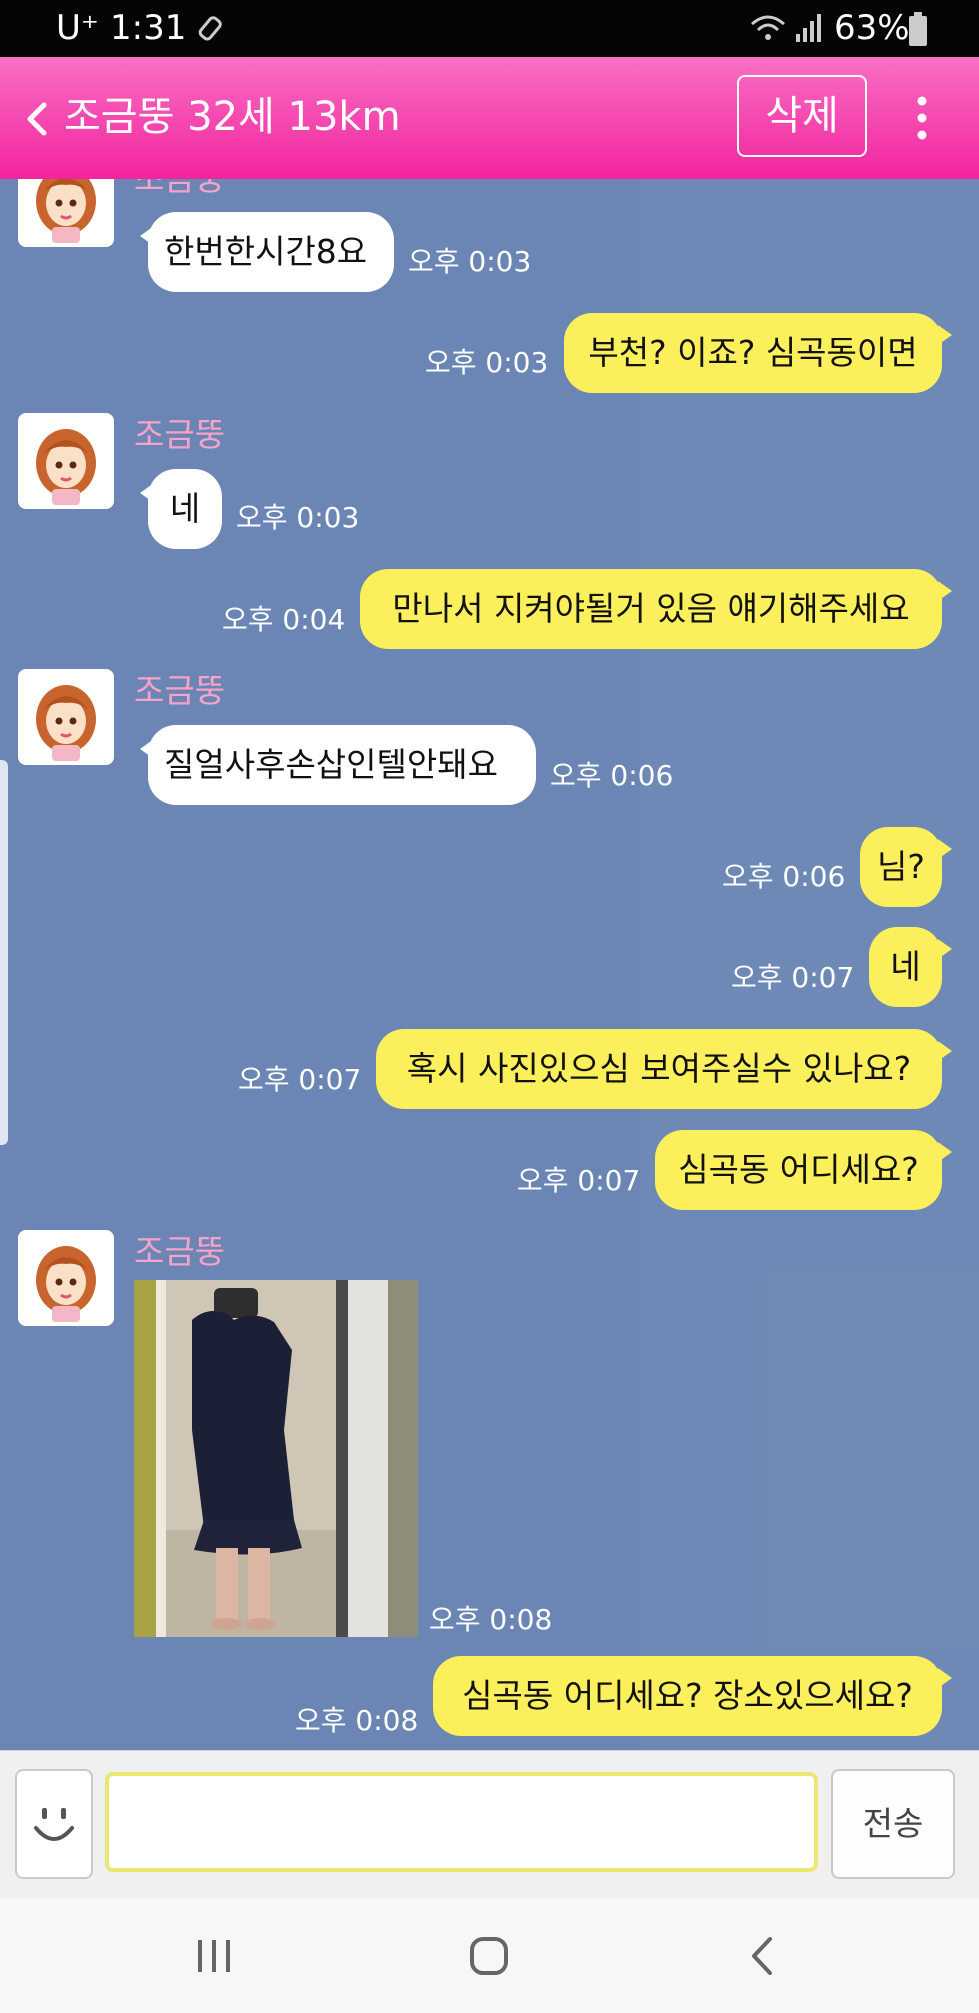  I want to click on message-bubble-sent: 네, so click(910, 967).